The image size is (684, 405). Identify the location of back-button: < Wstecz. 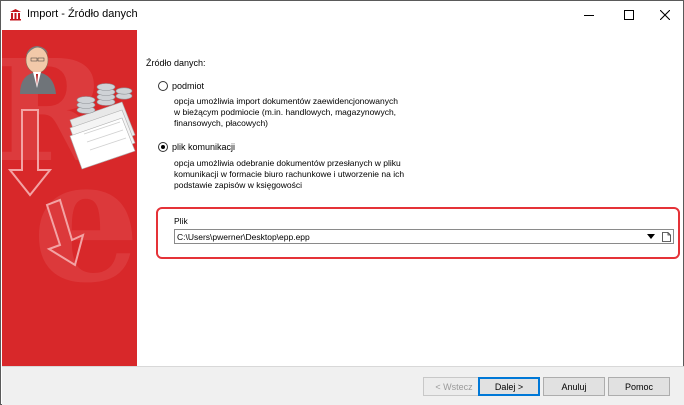
(454, 386).